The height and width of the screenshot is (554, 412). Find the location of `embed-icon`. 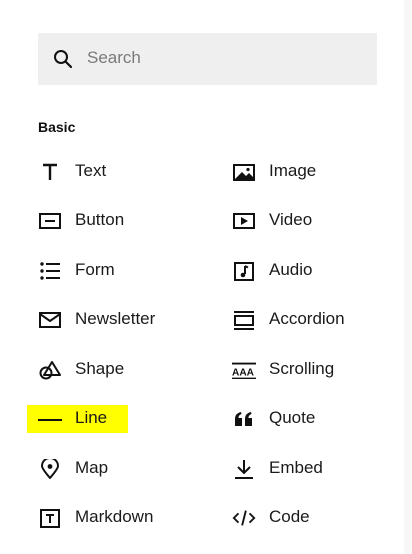

embed-icon is located at coordinates (244, 469).